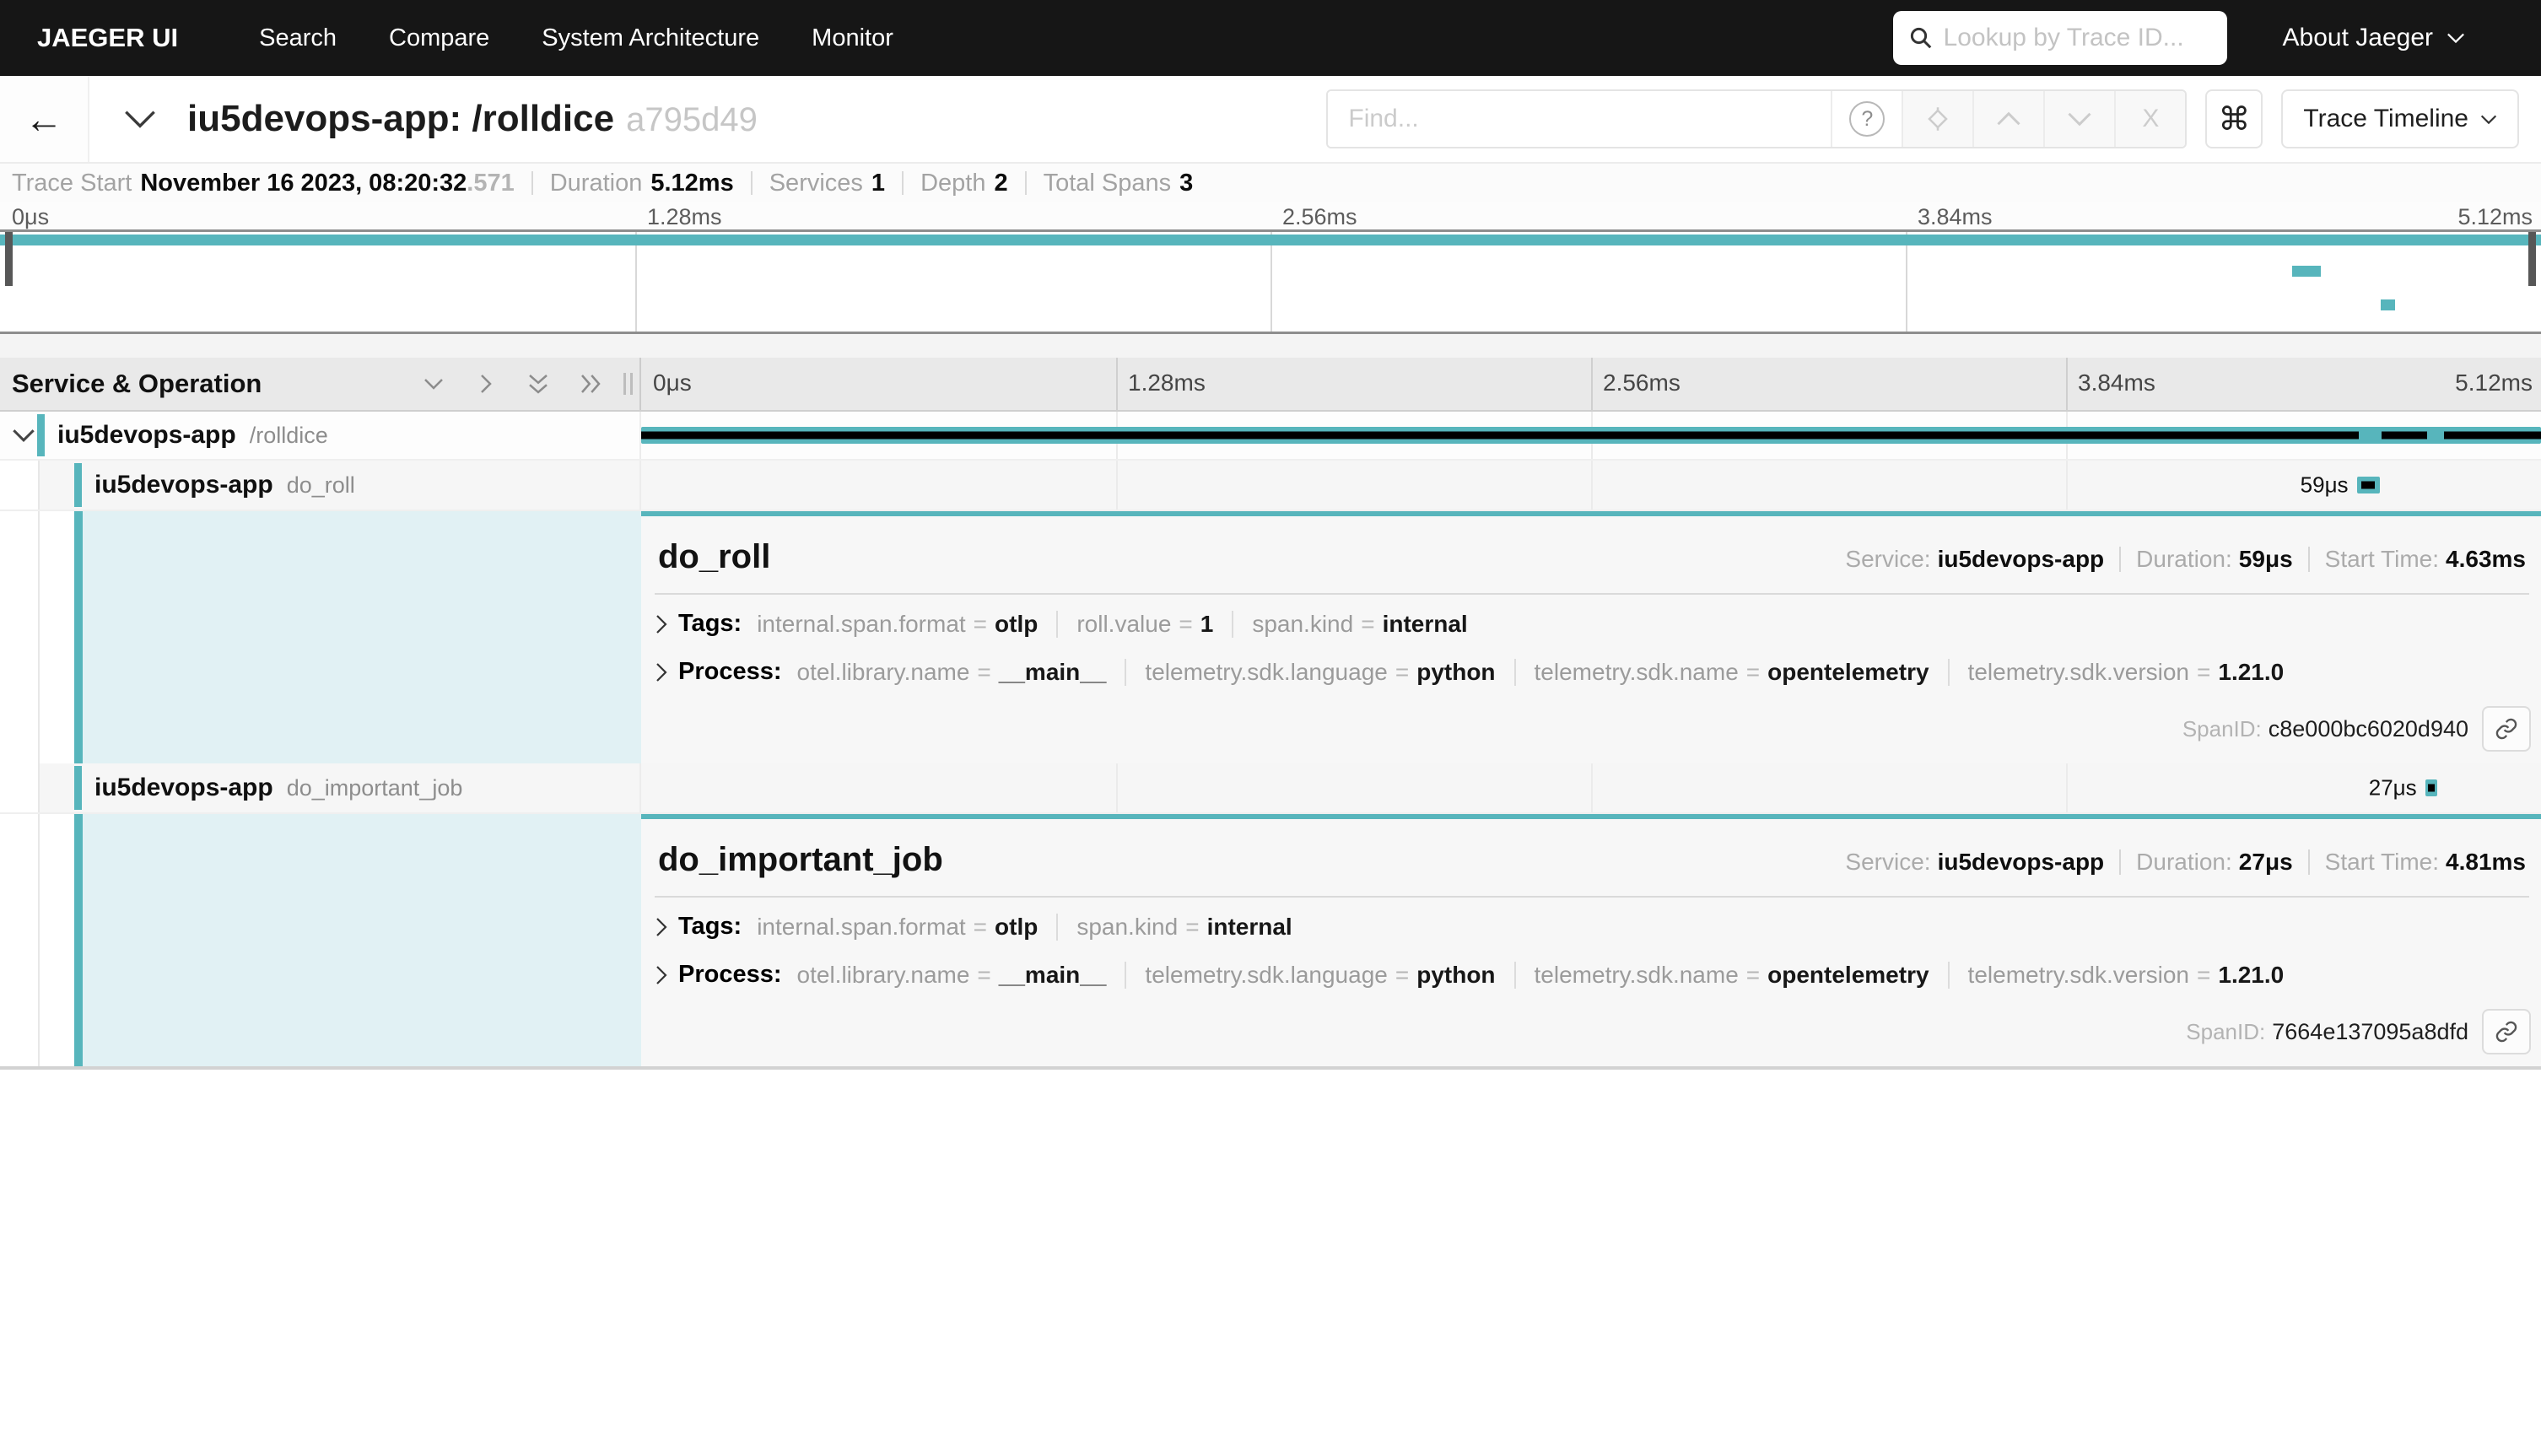 The image size is (2541, 1456). I want to click on span-row-do-roll: iu5devops-app do_roll 59μs, so click(1270, 486).